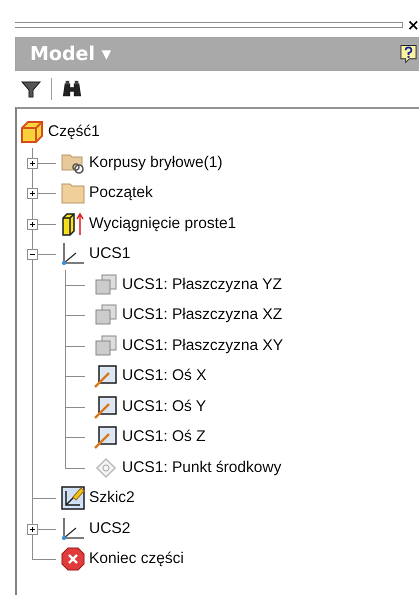  What do you see at coordinates (164, 437) in the screenshot?
I see `tree-item: UCS1: Oś Z` at bounding box center [164, 437].